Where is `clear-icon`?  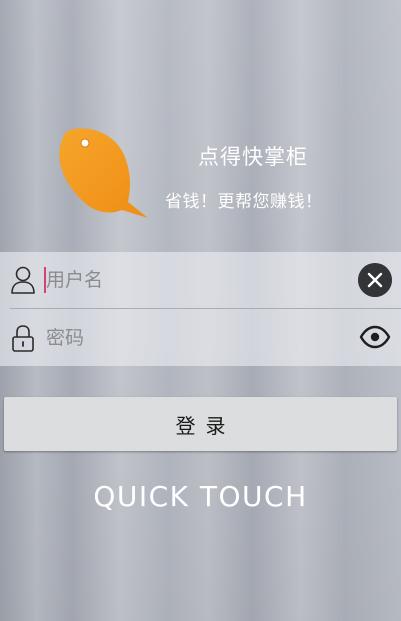
clear-icon is located at coordinates (375, 280).